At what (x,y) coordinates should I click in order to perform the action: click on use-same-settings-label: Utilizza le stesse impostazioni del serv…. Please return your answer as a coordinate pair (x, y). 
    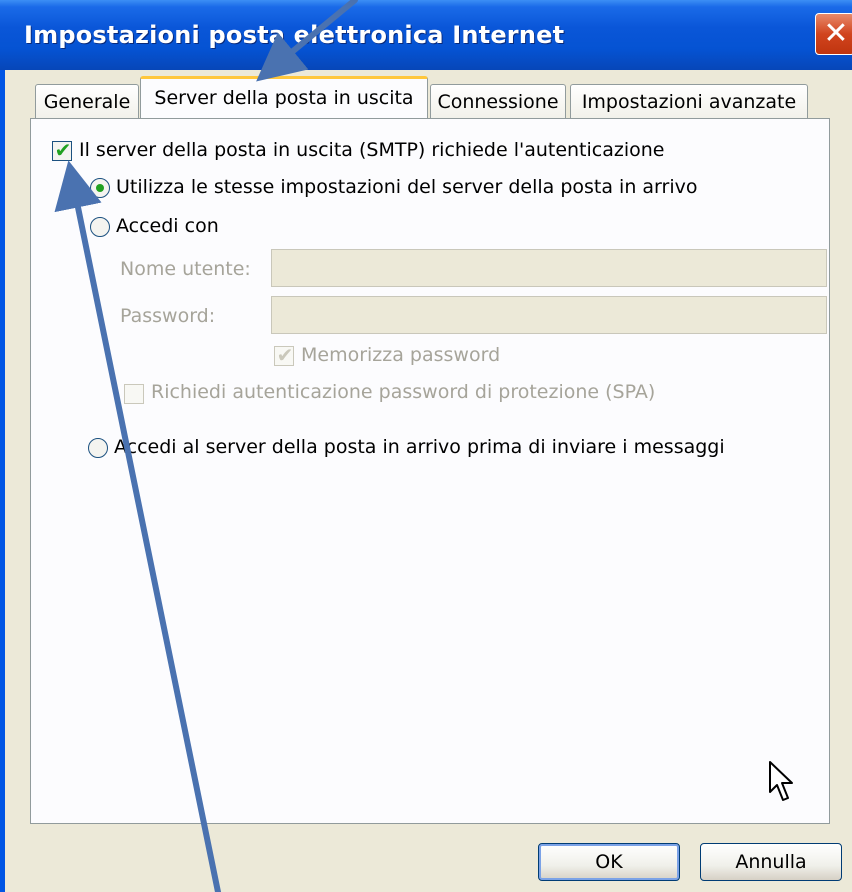
    Looking at the image, I should click on (407, 187).